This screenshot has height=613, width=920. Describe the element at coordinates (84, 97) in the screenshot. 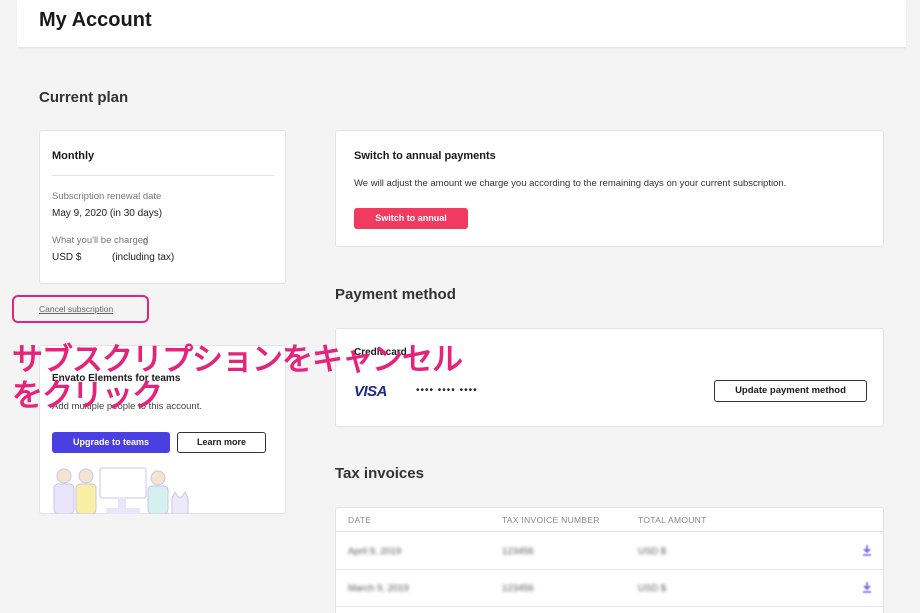

I see `current-plan-heading: Current plan` at that location.